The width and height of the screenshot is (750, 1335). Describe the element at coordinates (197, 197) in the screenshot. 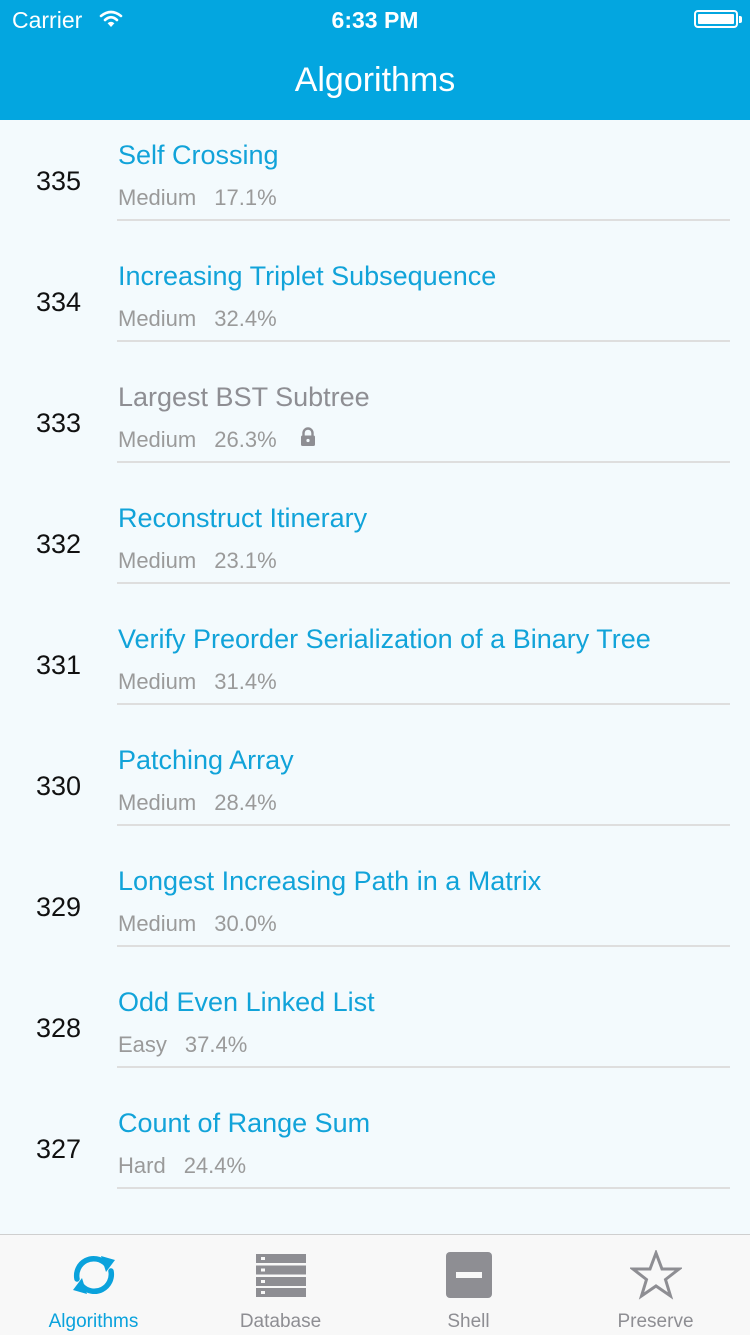

I see `problem-meta: Medium 17.1%` at that location.